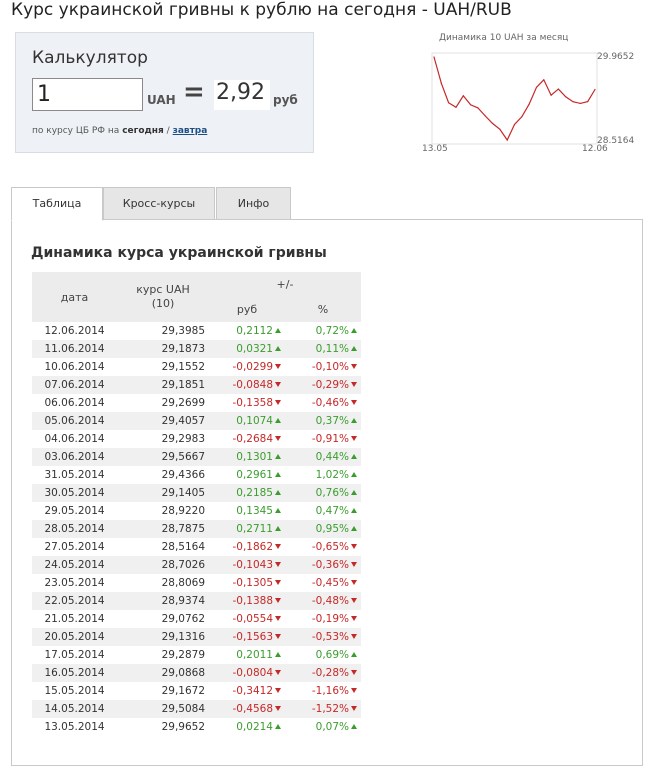  I want to click on rate-cell-value: 29,3985, so click(183, 331).